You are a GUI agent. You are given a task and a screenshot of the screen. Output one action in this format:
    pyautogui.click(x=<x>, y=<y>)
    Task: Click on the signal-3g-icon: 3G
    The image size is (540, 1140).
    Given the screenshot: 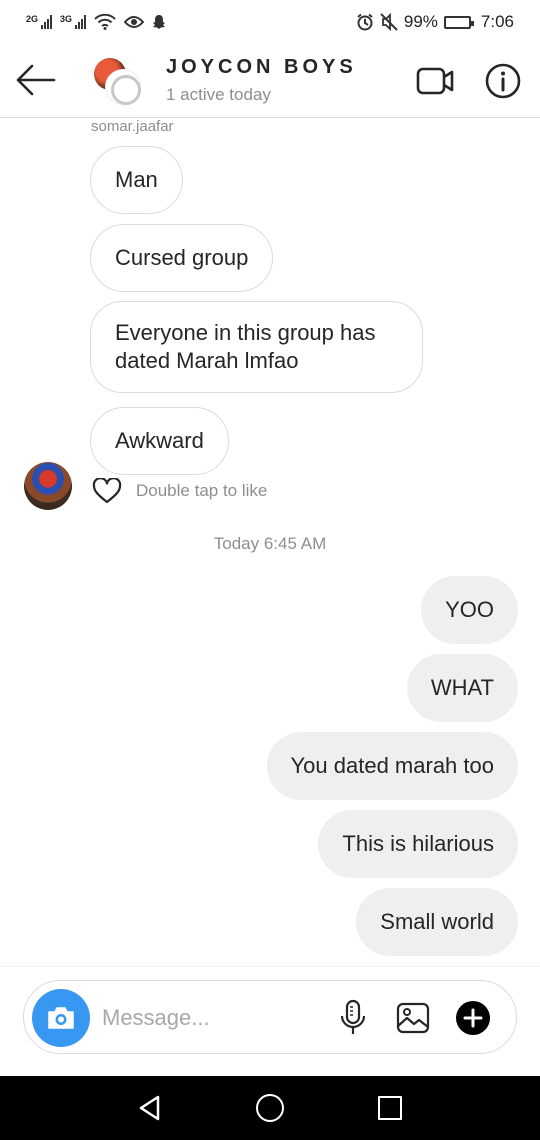 What is the action you would take?
    pyautogui.click(x=73, y=21)
    